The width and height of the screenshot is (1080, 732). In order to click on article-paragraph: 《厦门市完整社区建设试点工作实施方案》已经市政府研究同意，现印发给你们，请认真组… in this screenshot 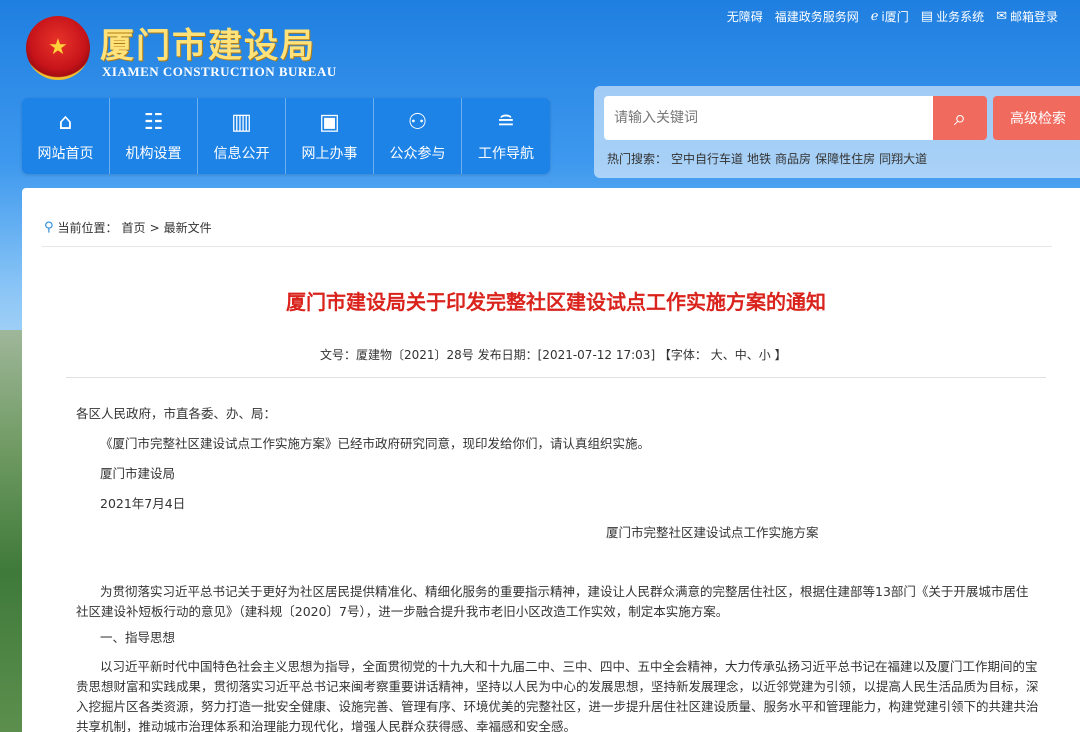, I will do `click(375, 443)`.